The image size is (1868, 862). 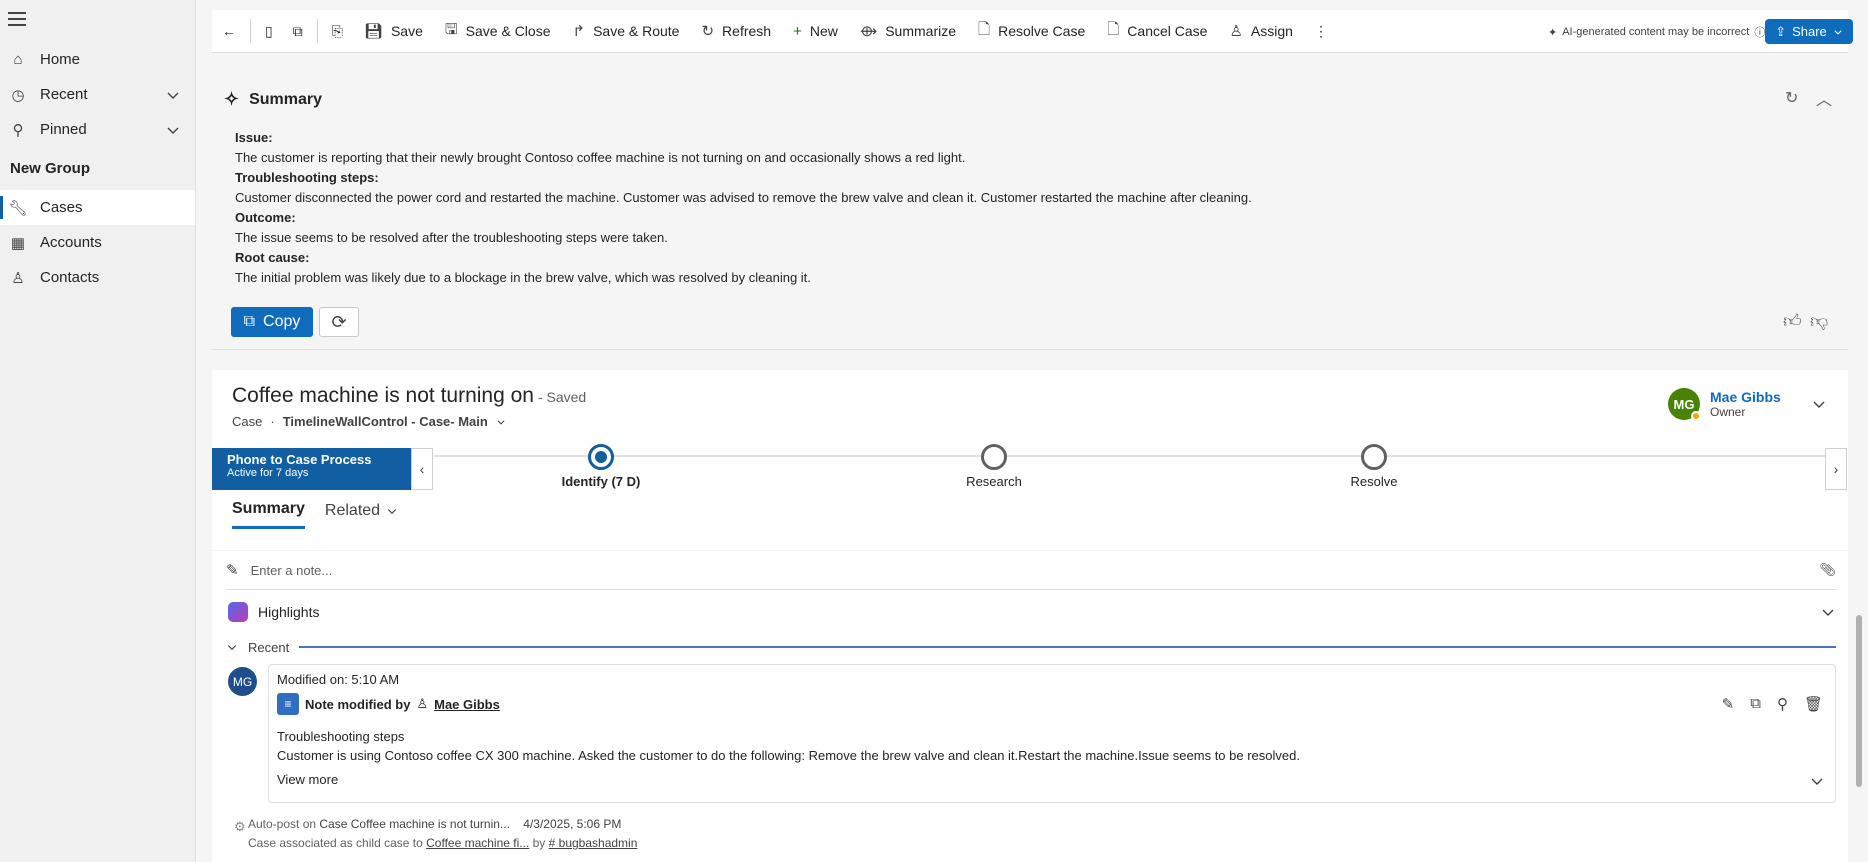 I want to click on auto-post-detail: Case associated as child case to, so click(x=335, y=843).